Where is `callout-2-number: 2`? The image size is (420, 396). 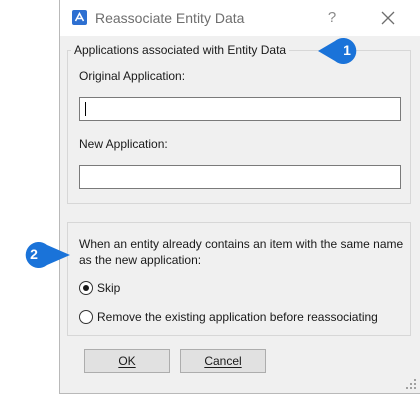
callout-2-number: 2 is located at coordinates (34, 254).